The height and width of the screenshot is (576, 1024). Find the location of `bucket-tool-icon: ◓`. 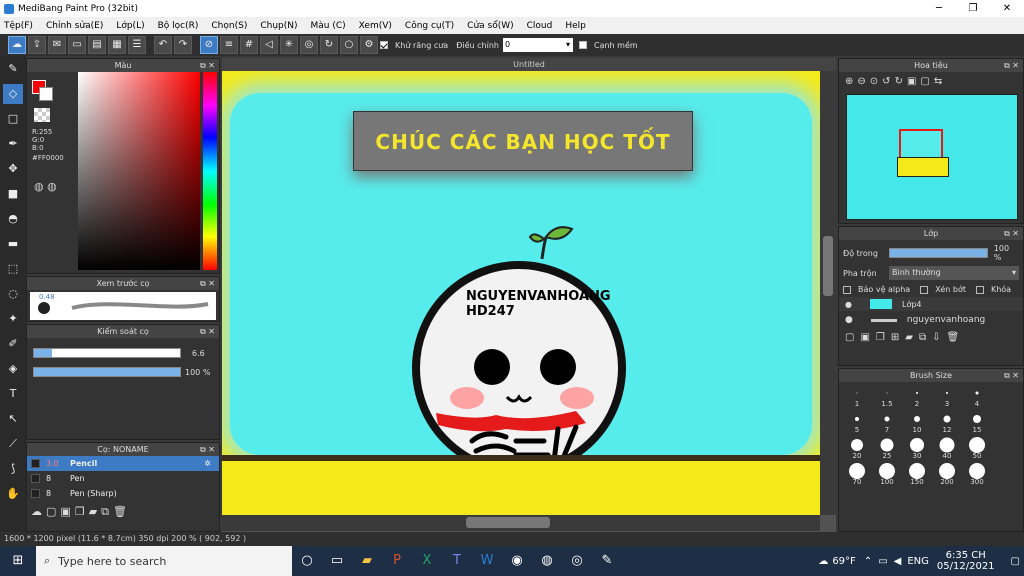

bucket-tool-icon: ◓ is located at coordinates (13, 219).